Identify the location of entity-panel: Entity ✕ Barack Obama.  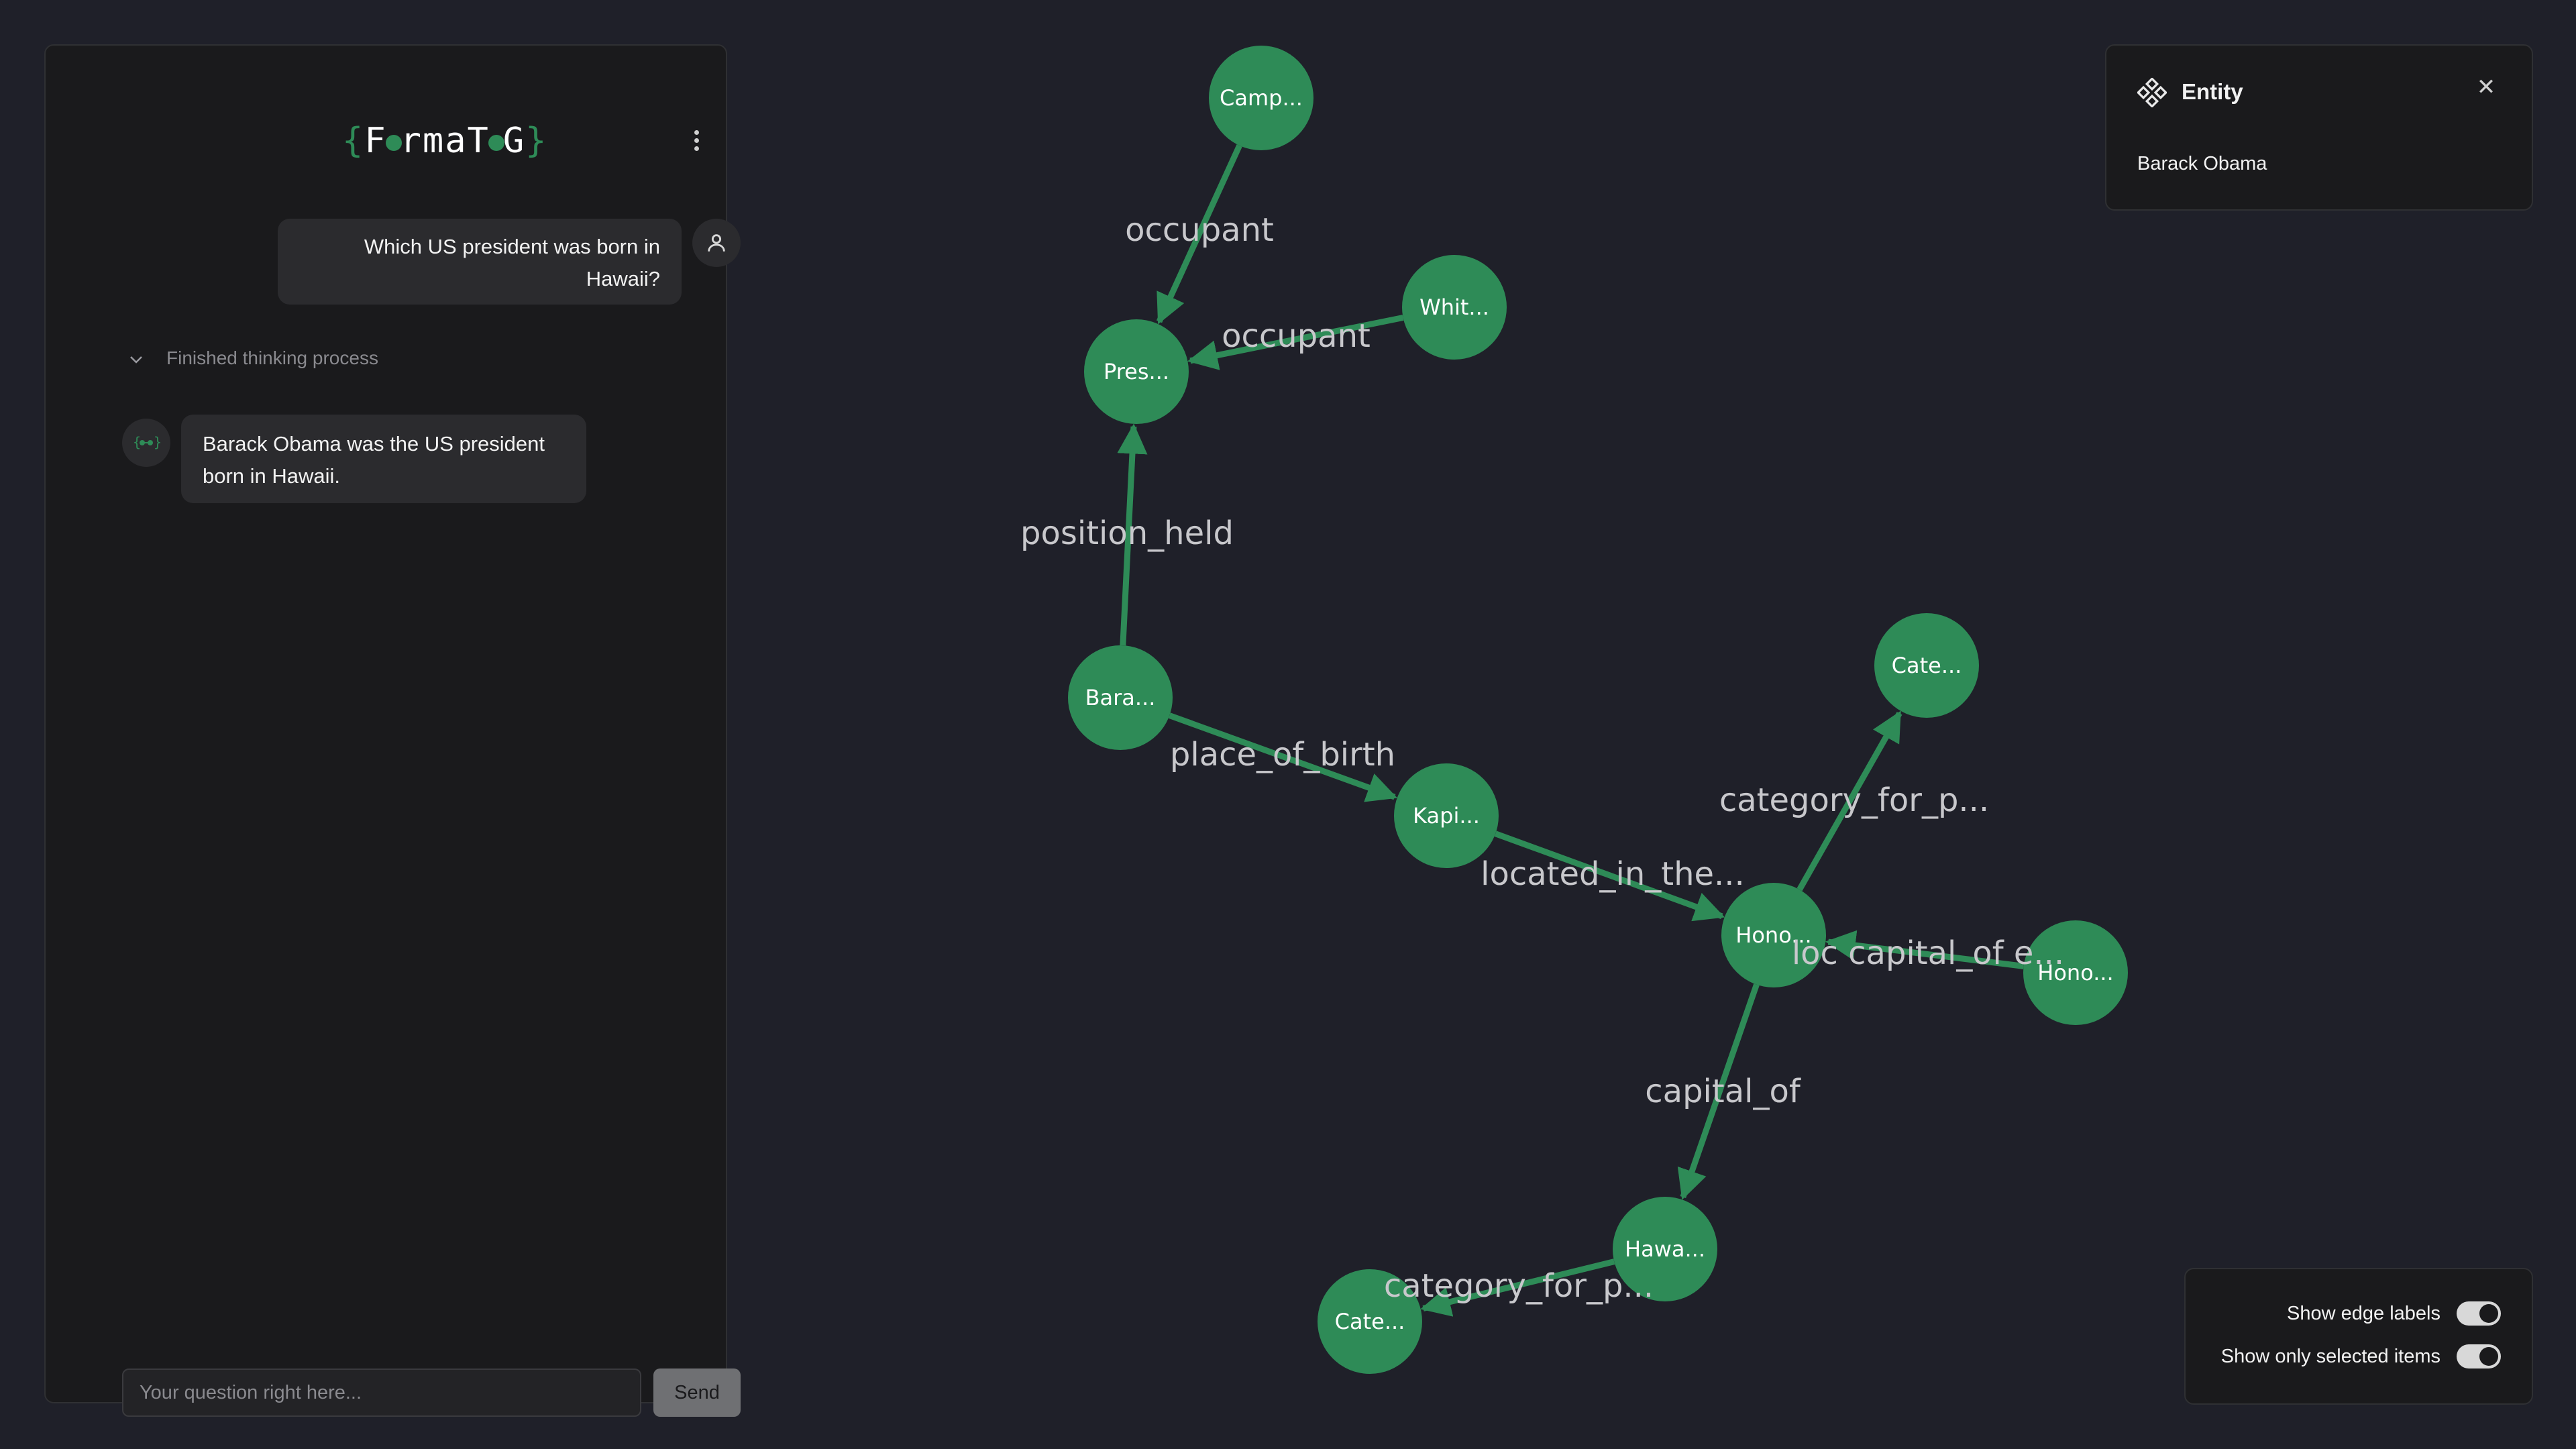
(2319, 127).